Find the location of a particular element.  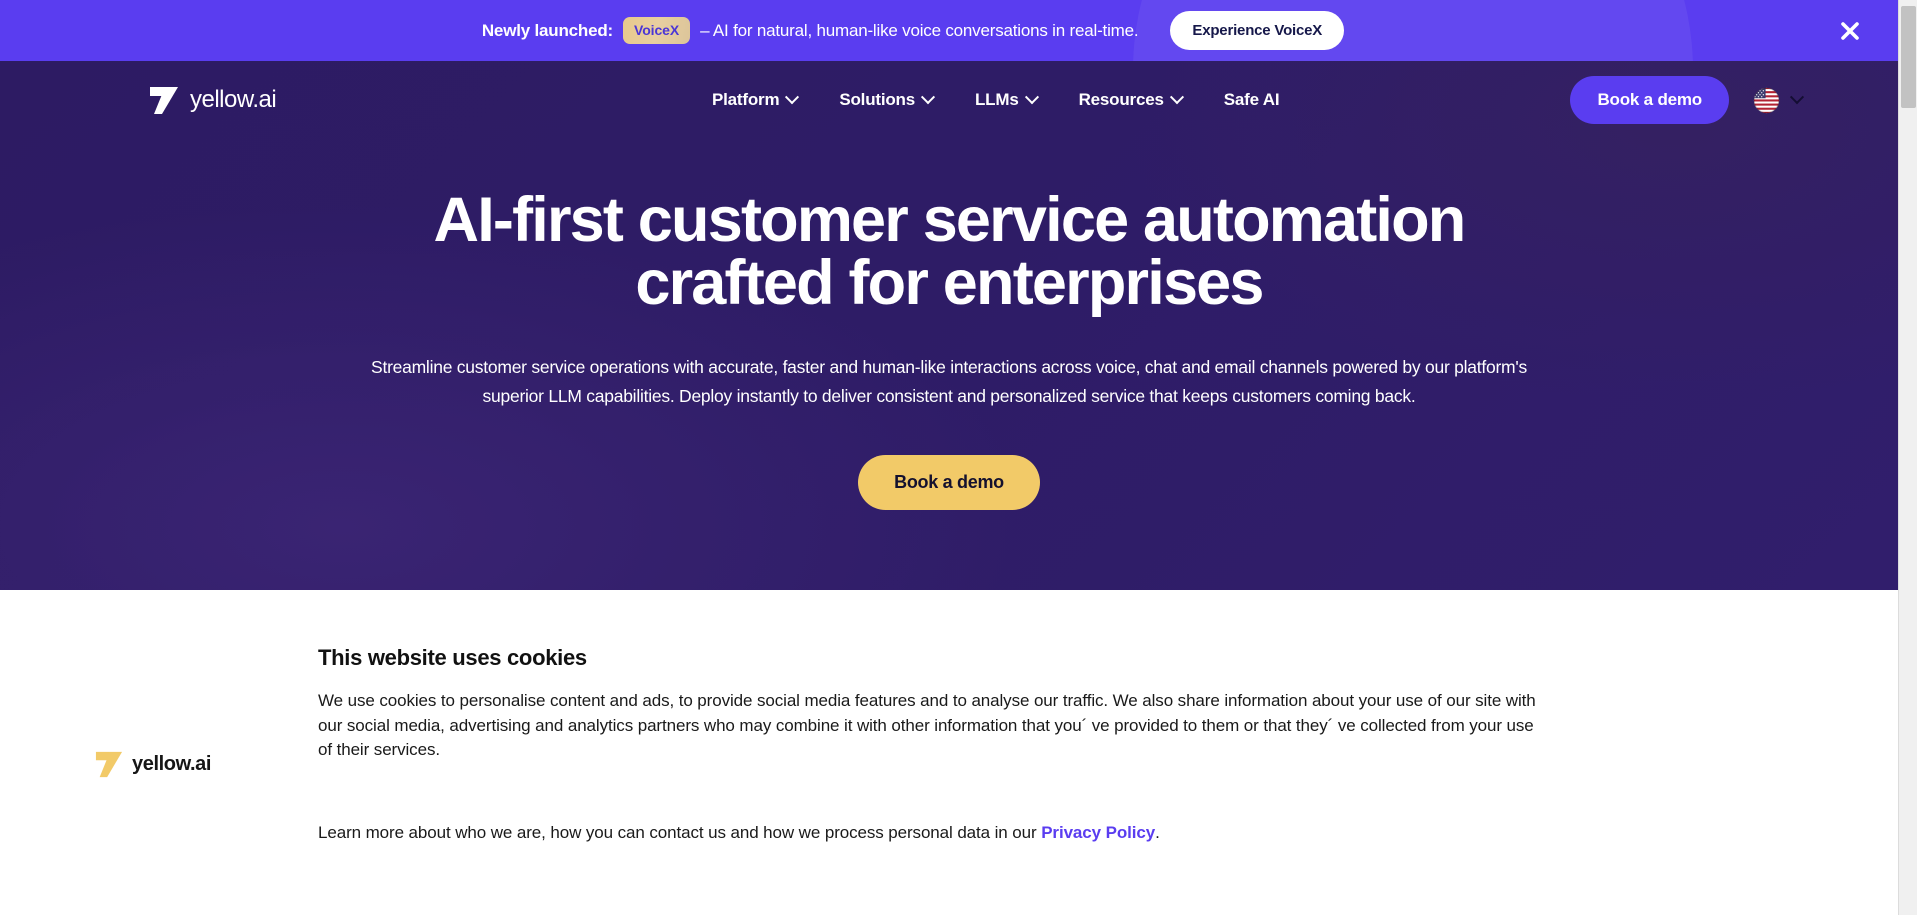

announcement-prefix: Newly launched: is located at coordinates (547, 30).